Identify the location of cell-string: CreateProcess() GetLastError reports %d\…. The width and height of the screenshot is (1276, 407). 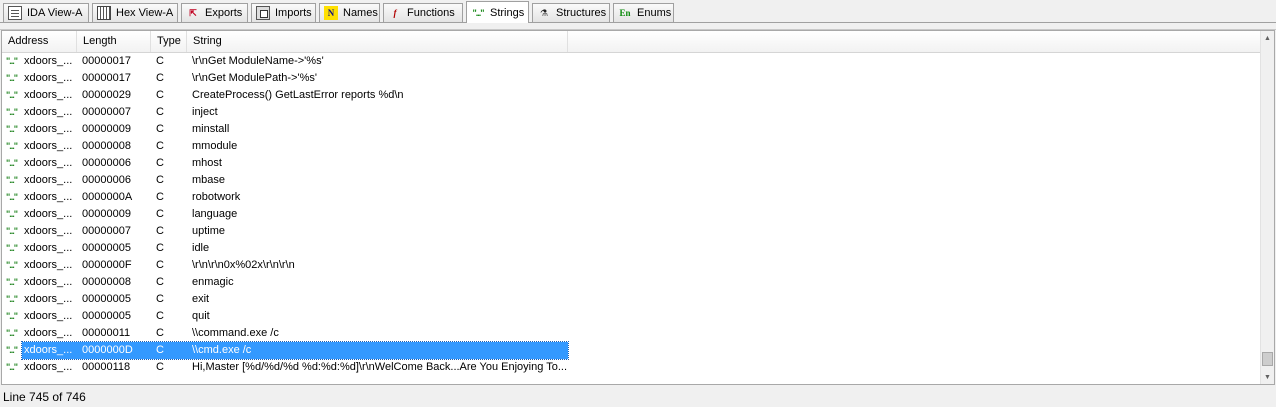
(298, 95).